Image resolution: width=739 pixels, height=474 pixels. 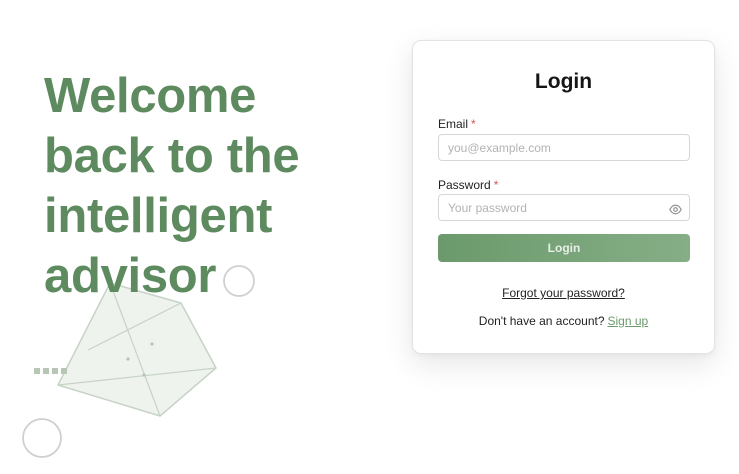 What do you see at coordinates (675, 208) in the screenshot?
I see `eye-icon` at bounding box center [675, 208].